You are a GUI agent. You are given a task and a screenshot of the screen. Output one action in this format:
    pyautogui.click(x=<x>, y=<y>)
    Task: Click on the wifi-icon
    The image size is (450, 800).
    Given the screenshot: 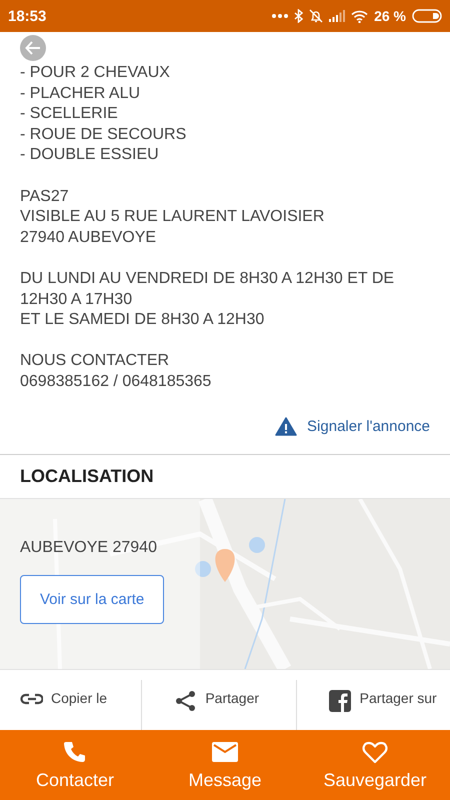 What is the action you would take?
    pyautogui.click(x=359, y=16)
    